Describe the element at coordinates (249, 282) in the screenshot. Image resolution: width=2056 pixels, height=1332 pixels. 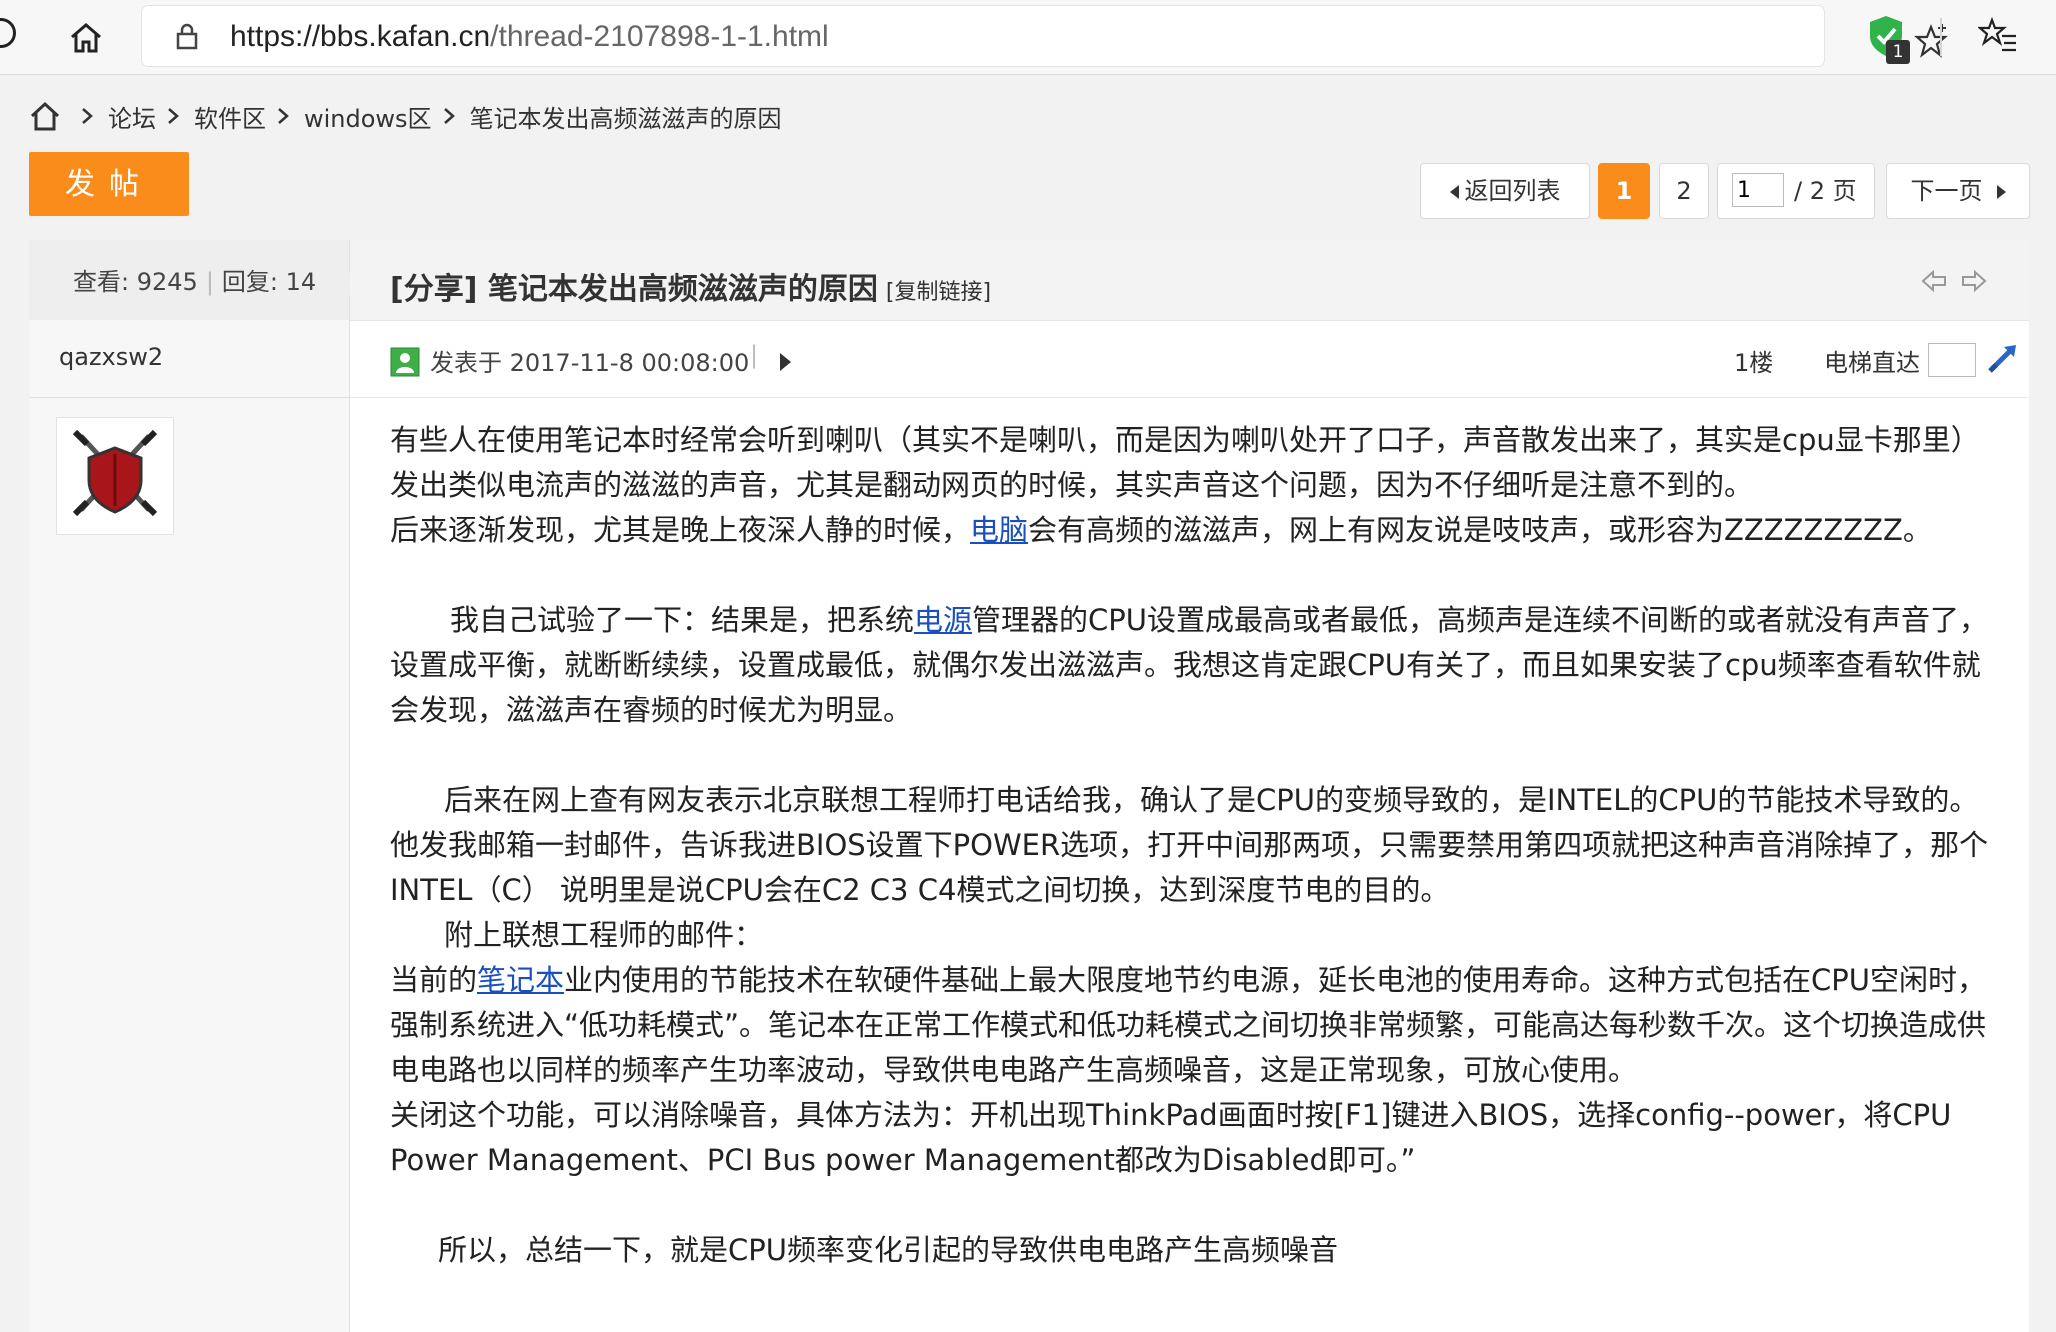
I see `replies-label: 回复:` at that location.